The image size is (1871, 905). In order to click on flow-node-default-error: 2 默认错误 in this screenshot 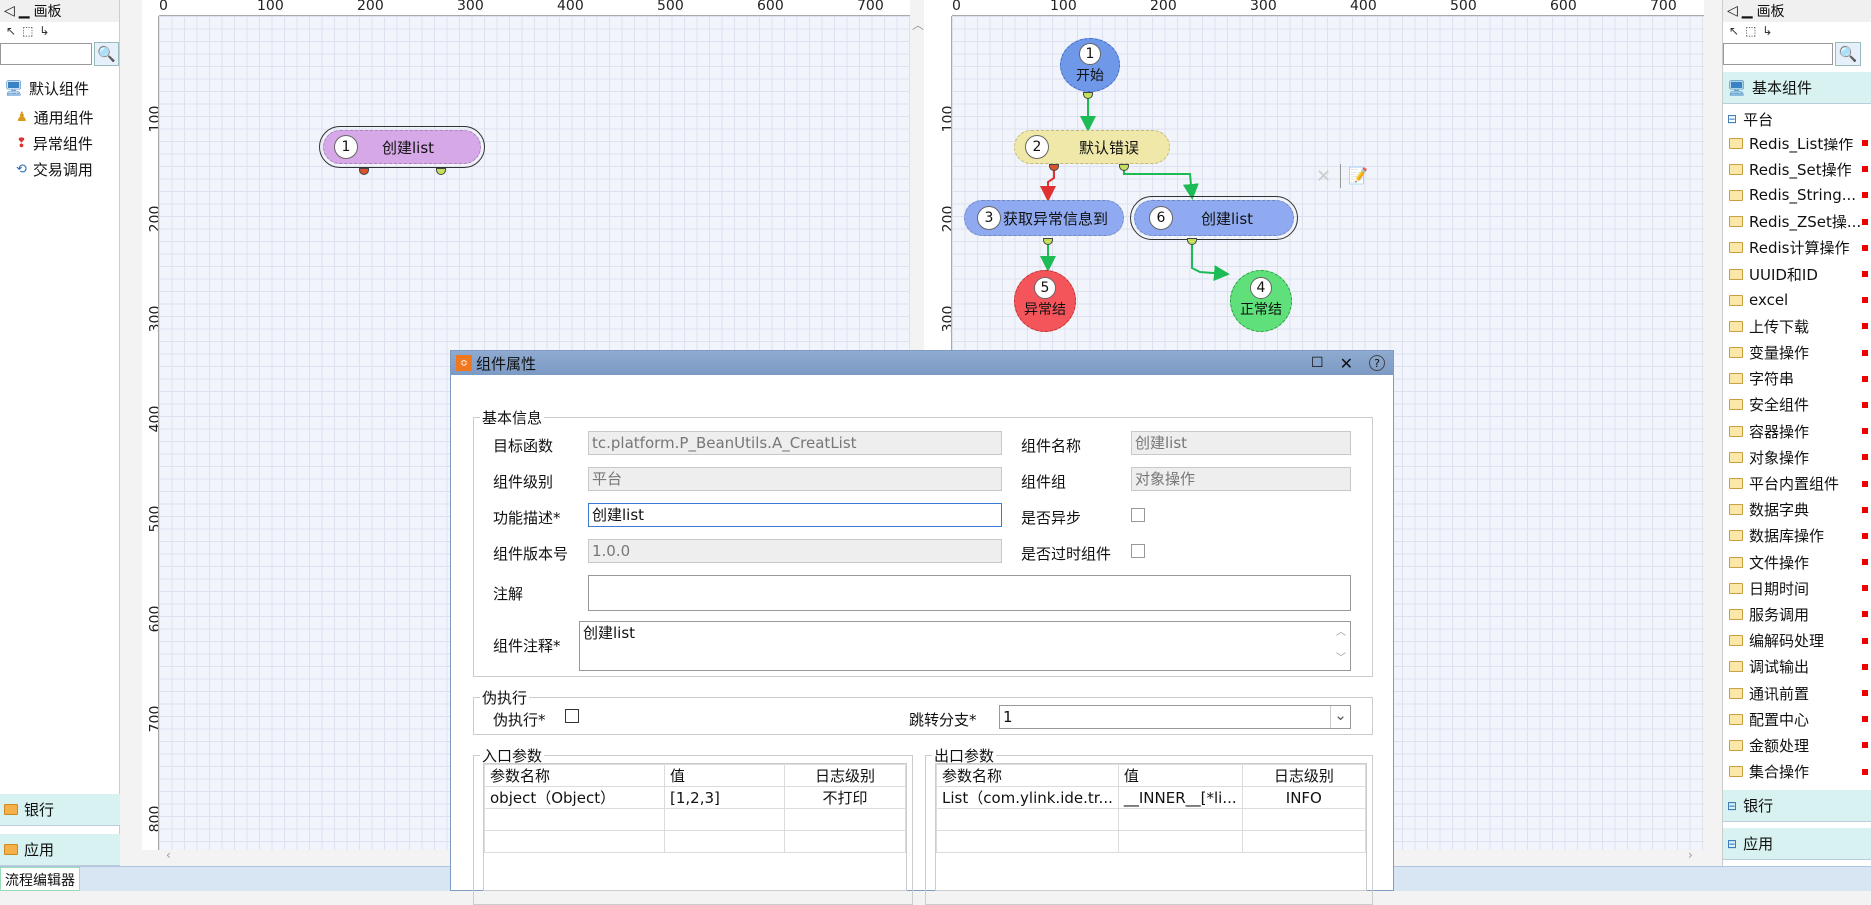, I will do `click(1092, 147)`.